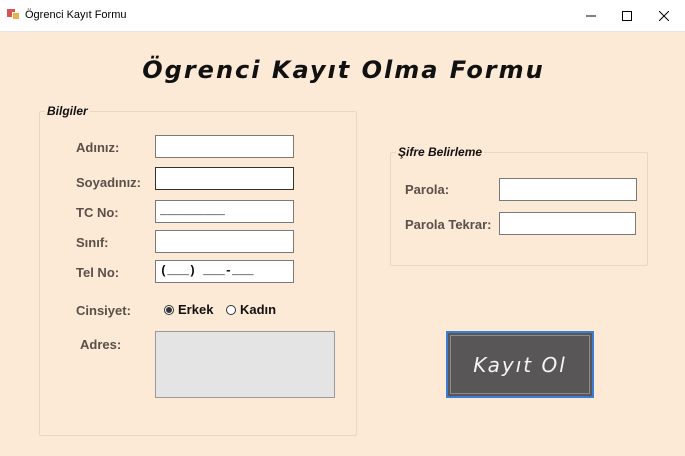  Describe the element at coordinates (224, 178) in the screenshot. I see `surname-input` at that location.